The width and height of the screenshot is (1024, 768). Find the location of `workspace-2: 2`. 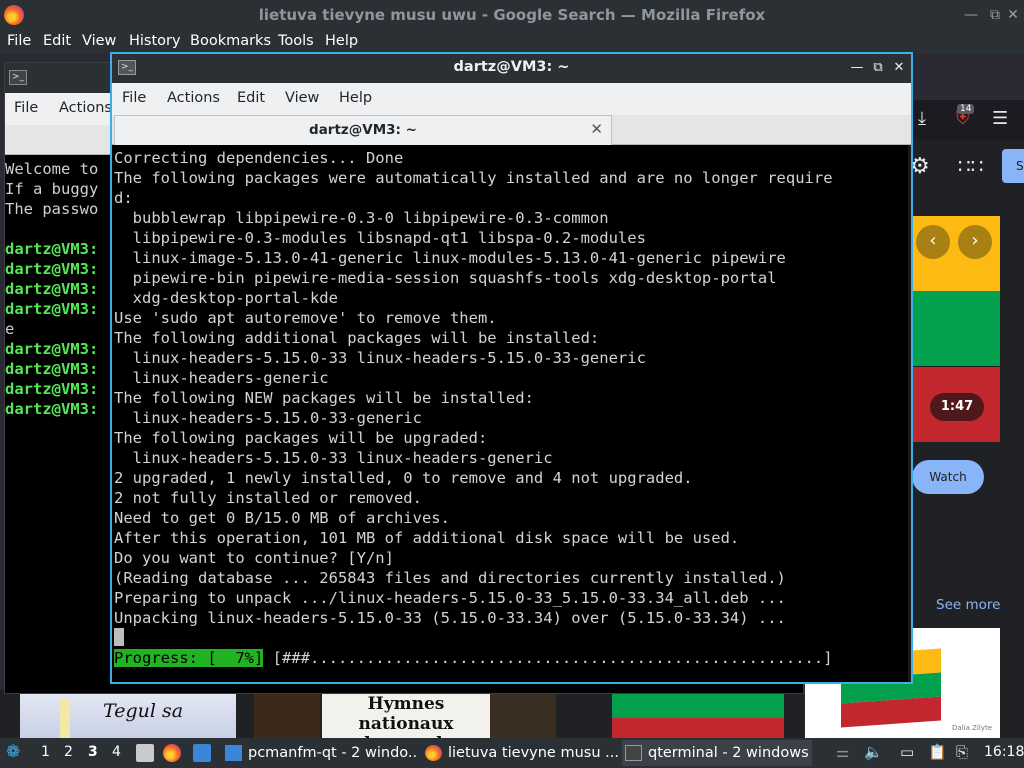

workspace-2: 2 is located at coordinates (68, 752).